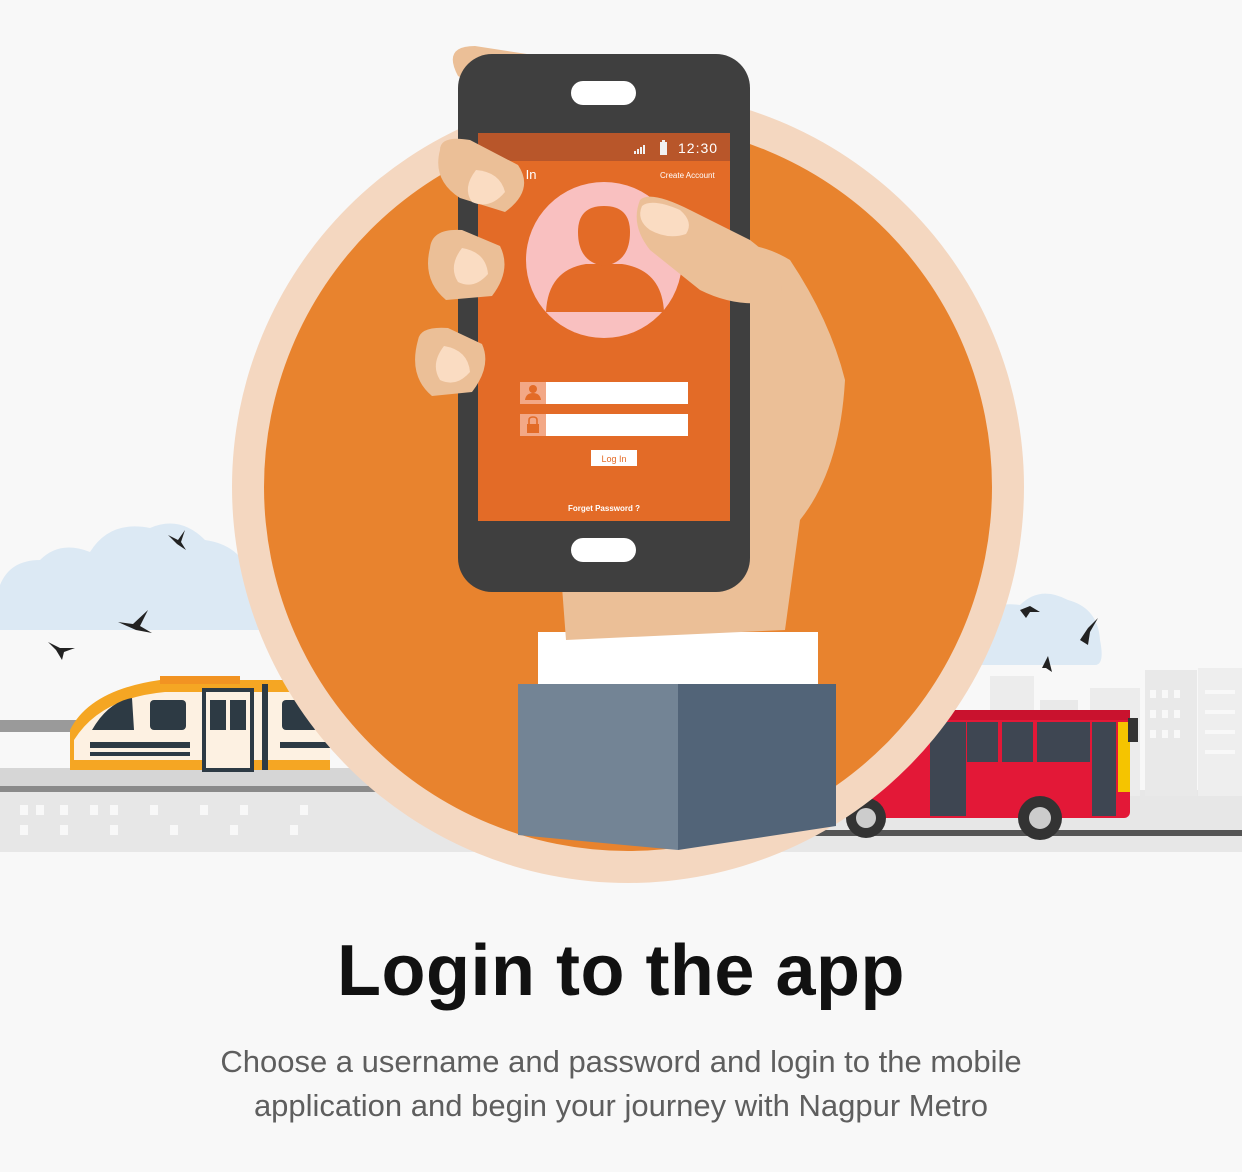 The height and width of the screenshot is (1172, 1242). Describe the element at coordinates (604, 508) in the screenshot. I see `forgot-password-link: Forget Password ?` at that location.